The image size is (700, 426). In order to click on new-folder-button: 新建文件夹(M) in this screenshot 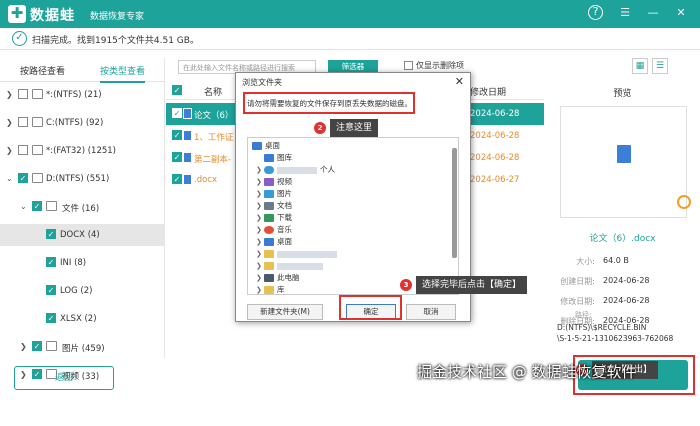, I will do `click(285, 312)`.